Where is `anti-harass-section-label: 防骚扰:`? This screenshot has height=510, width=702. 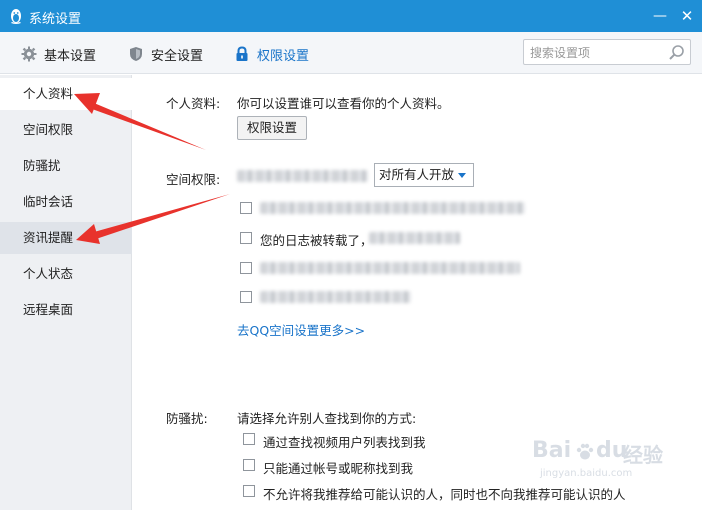
anti-harass-section-label: 防骚扰: is located at coordinates (187, 418).